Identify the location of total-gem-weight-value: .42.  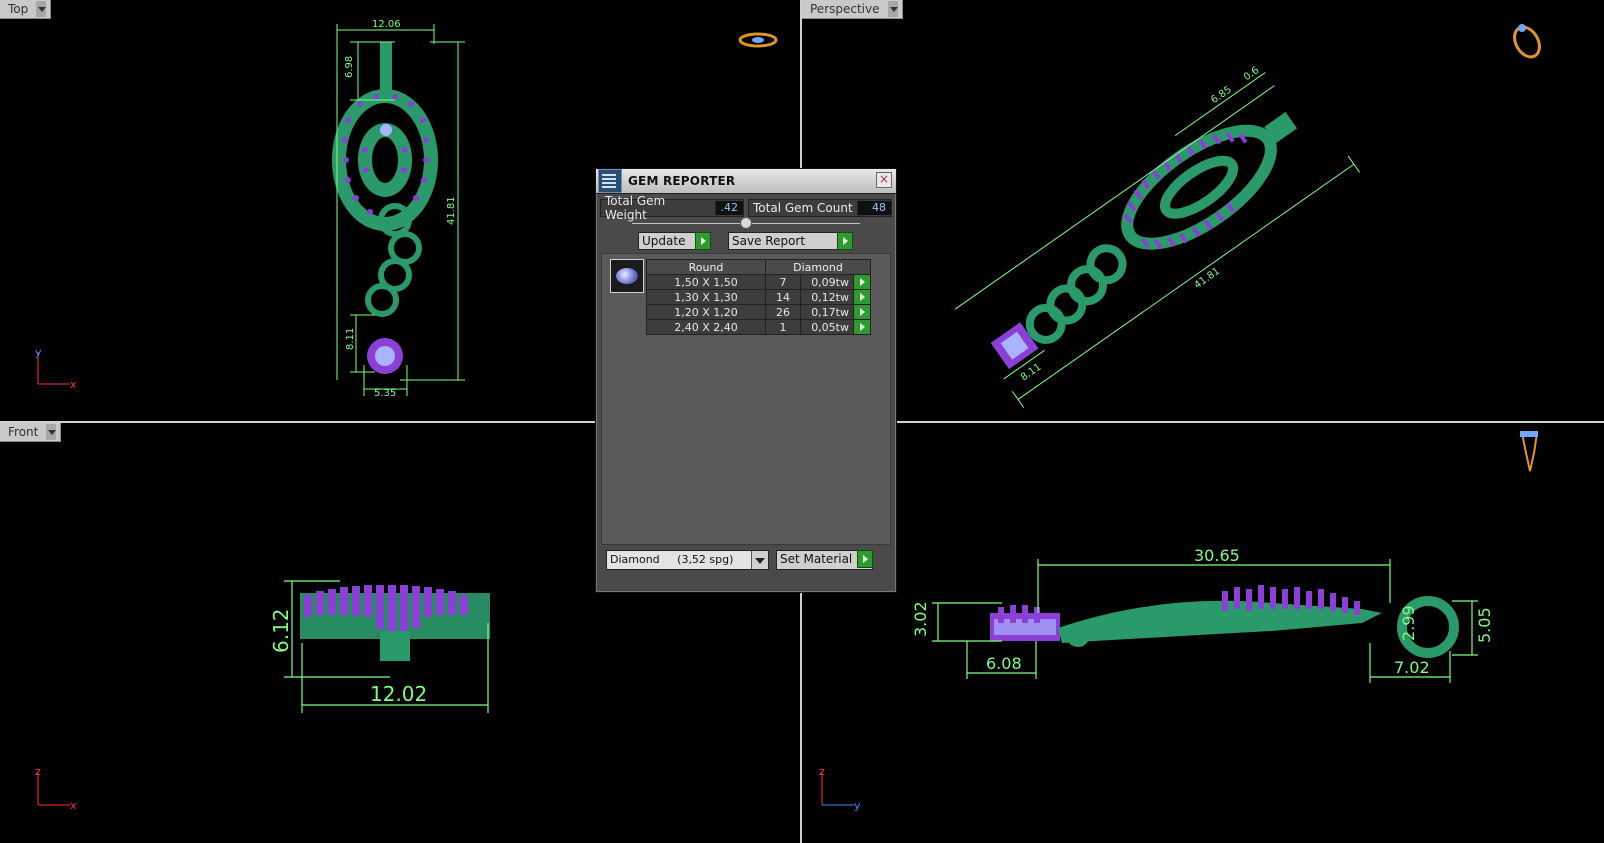
(728, 208).